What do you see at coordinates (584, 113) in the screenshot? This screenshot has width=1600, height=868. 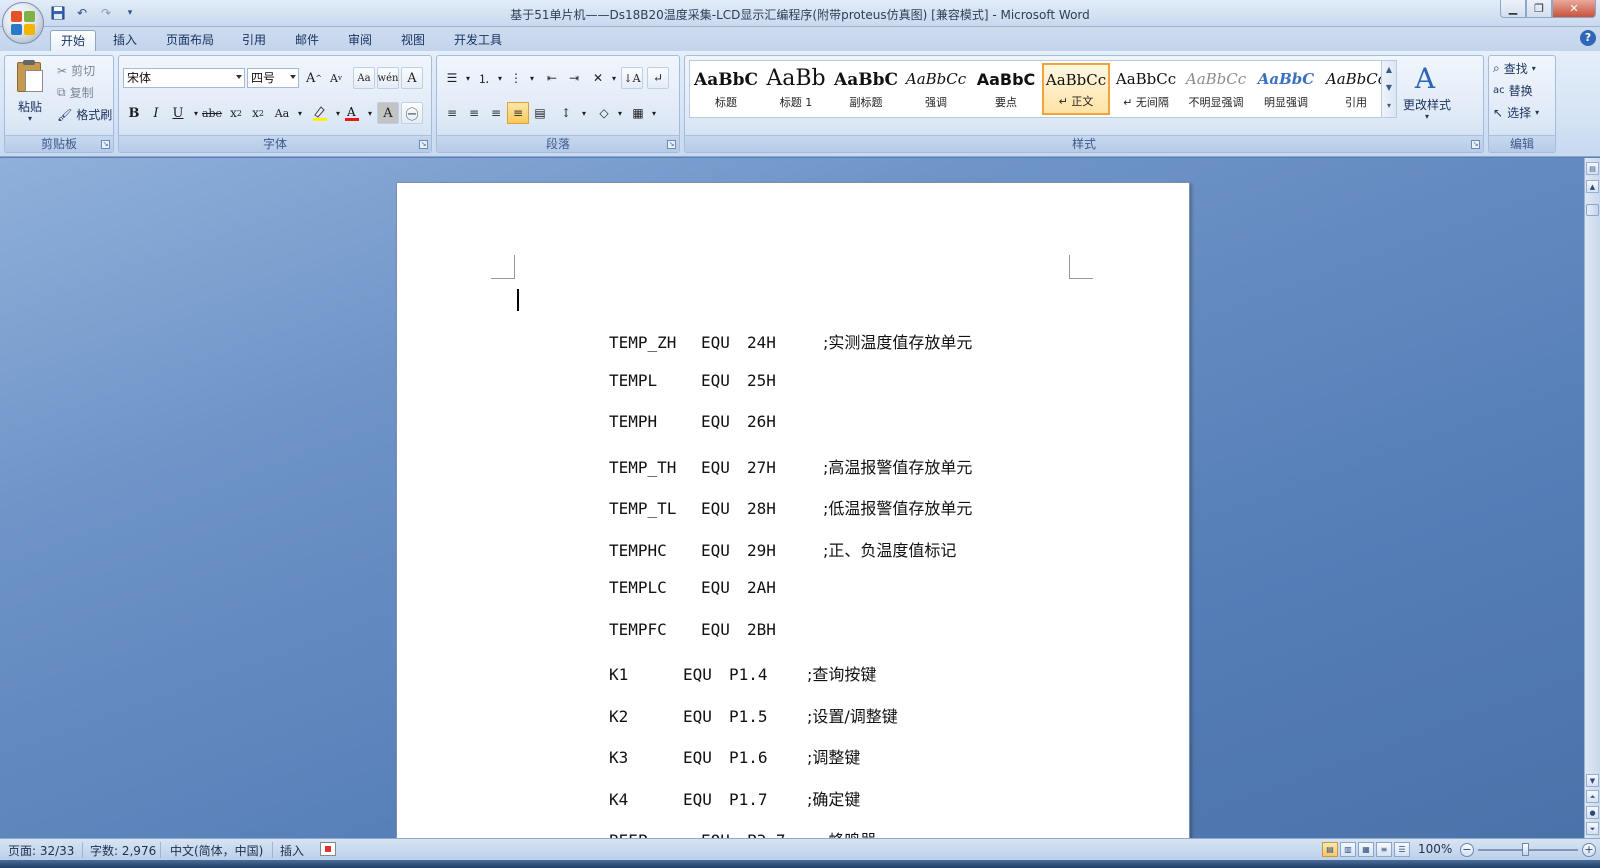 I see `line-spacing-dropdown-icon: ▾` at bounding box center [584, 113].